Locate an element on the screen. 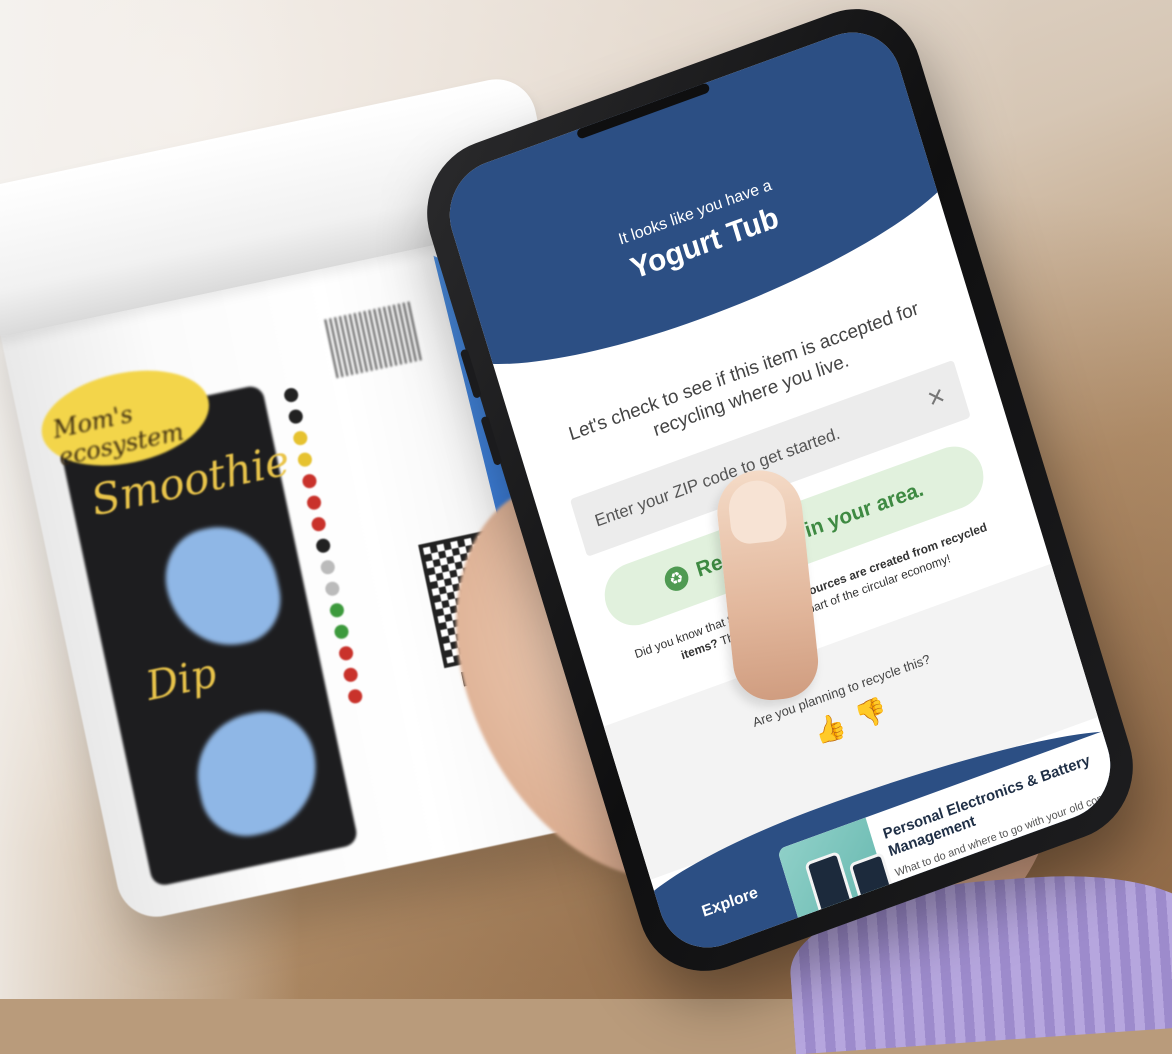  recycle-icon: ♻ is located at coordinates (676, 579).